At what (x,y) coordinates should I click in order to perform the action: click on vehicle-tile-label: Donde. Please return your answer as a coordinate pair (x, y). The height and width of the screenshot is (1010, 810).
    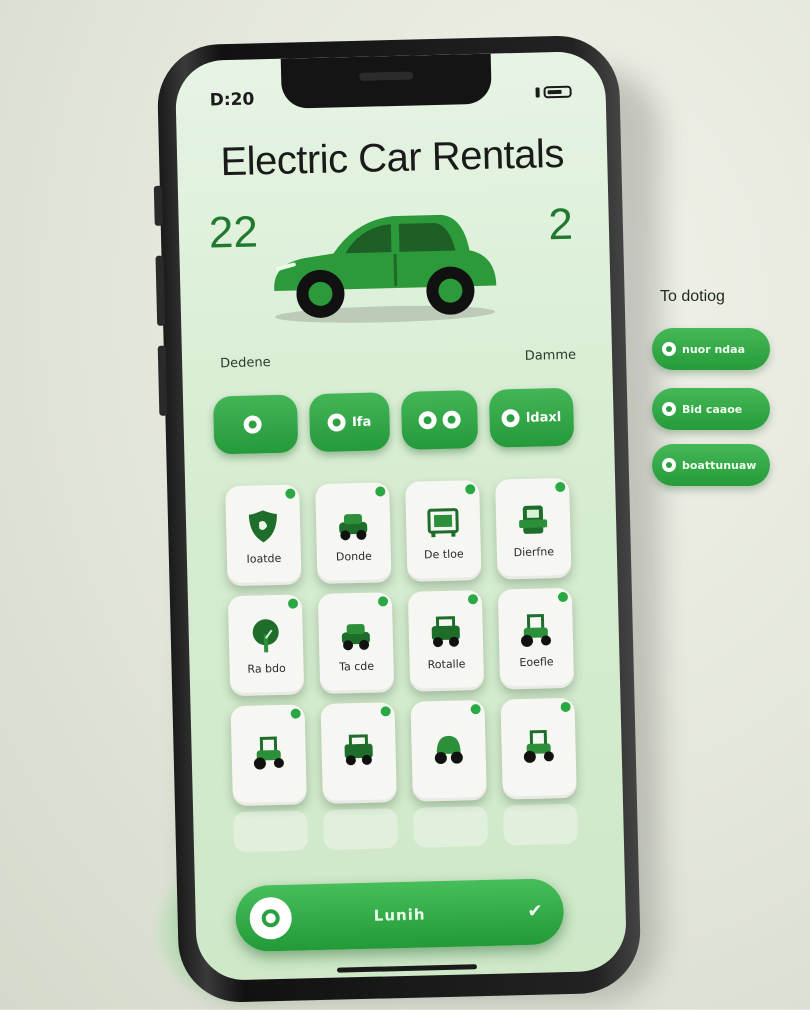
    Looking at the image, I should click on (353, 556).